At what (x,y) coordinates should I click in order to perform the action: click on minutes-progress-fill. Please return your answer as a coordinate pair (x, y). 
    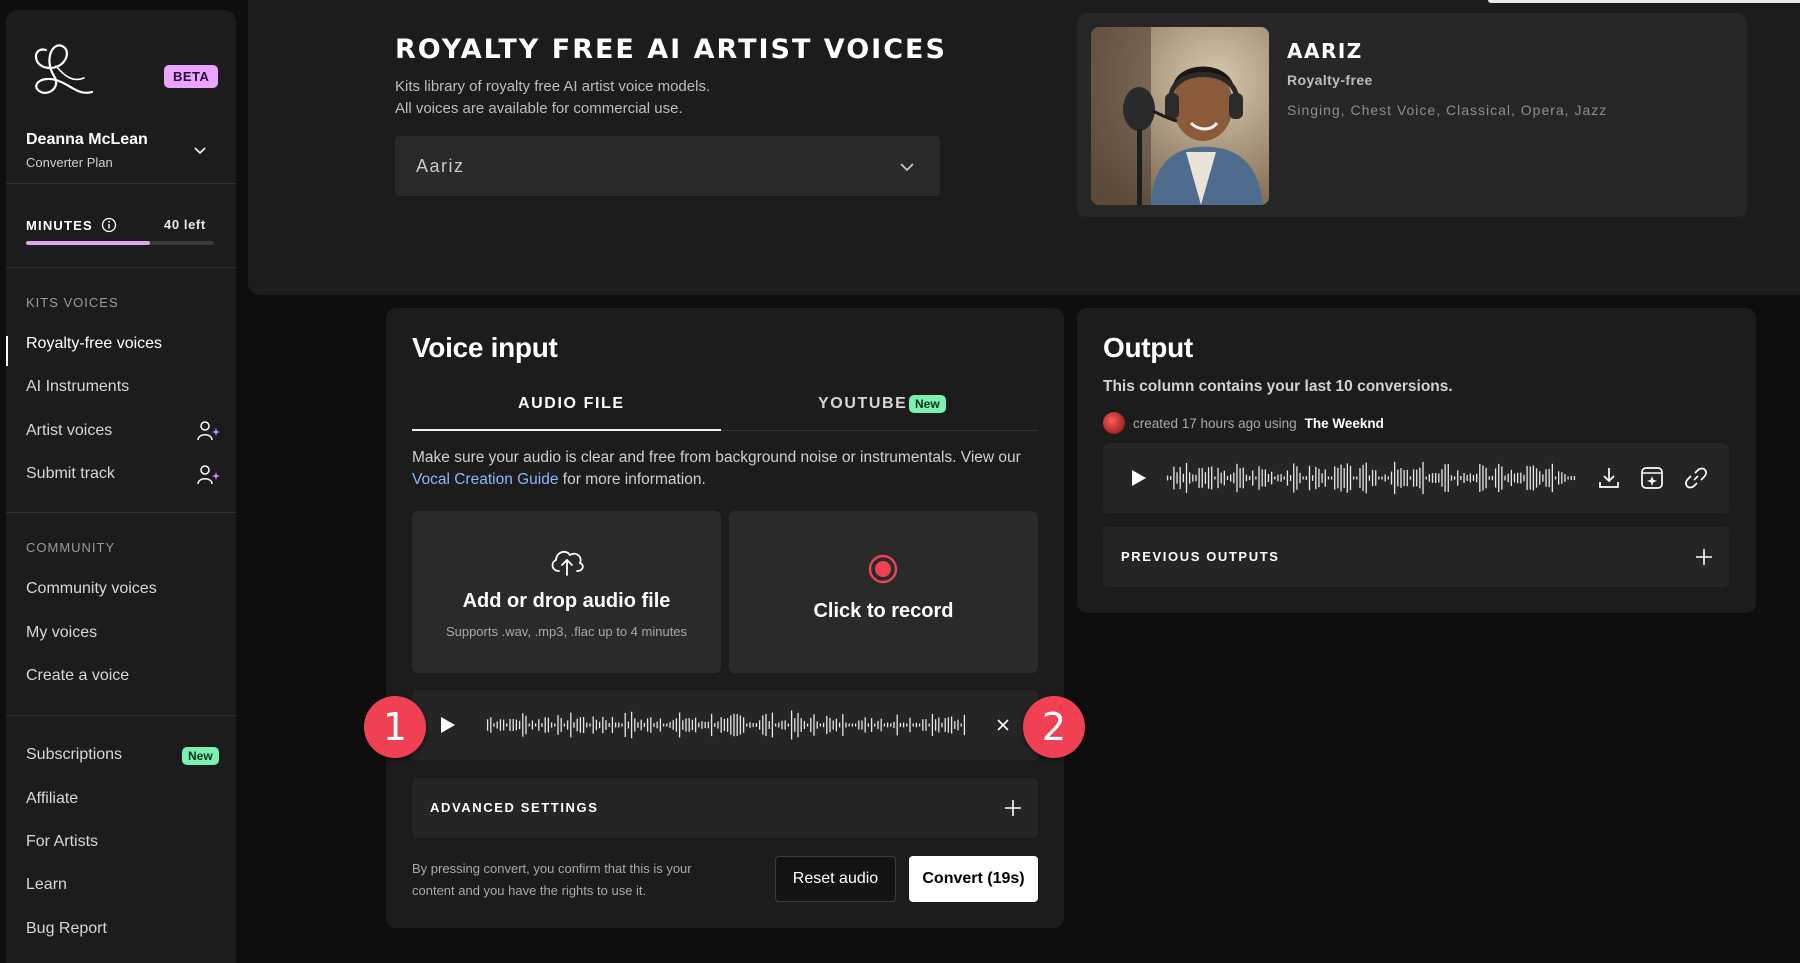
    Looking at the image, I should click on (88, 243).